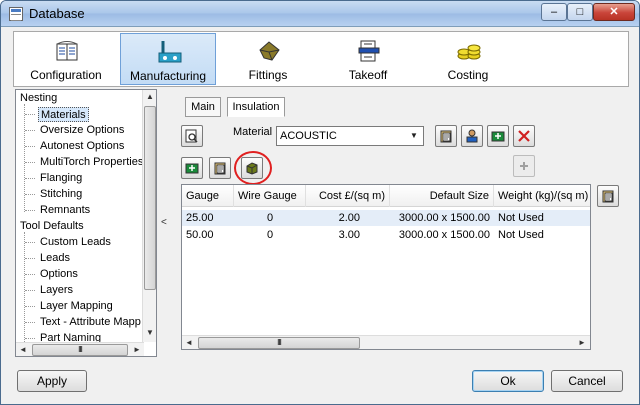 The width and height of the screenshot is (640, 405). Describe the element at coordinates (52, 226) in the screenshot. I see `tree-item-tool-defaults: Tool Defaults` at that location.